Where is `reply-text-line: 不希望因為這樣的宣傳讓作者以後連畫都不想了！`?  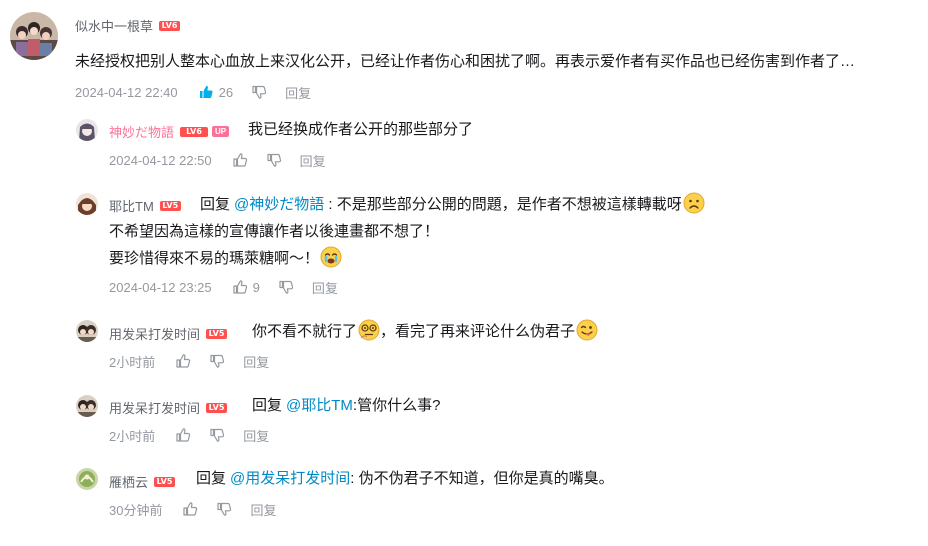 reply-text-line: 不希望因為這樣的宣傳讓作者以後連畫都不想了！ is located at coordinates (274, 231).